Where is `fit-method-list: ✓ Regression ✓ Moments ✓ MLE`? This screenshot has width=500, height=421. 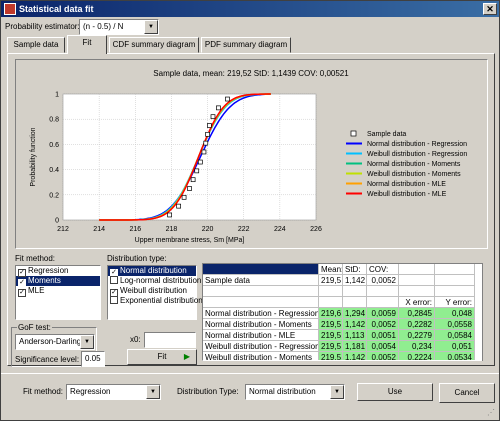
fit-method-list: ✓ Regression ✓ Moments ✓ MLE is located at coordinates (58, 292).